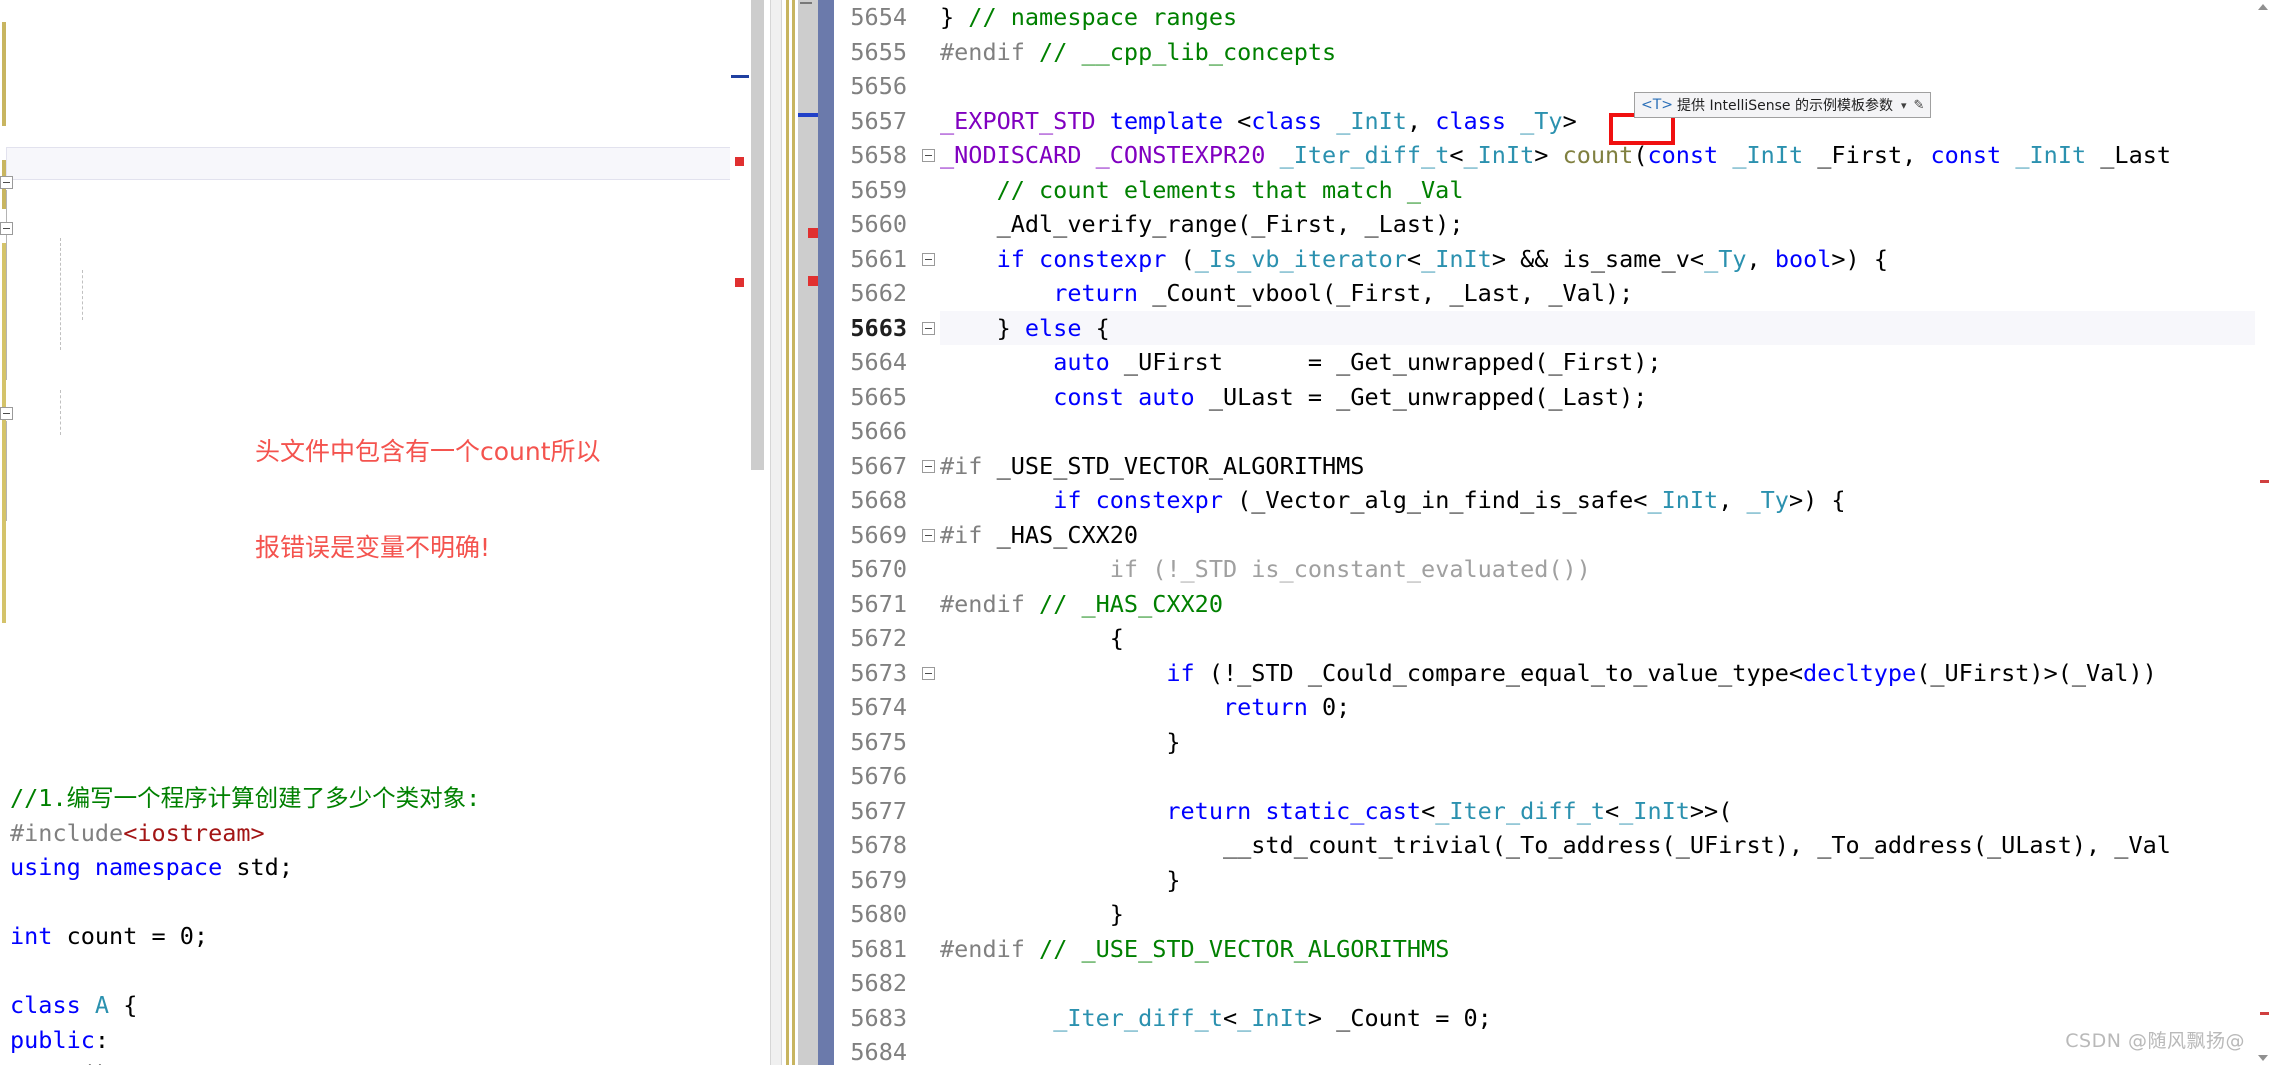 This screenshot has width=2271, height=1065. What do you see at coordinates (1605, 327) in the screenshot?
I see `right-code-line: } else {` at bounding box center [1605, 327].